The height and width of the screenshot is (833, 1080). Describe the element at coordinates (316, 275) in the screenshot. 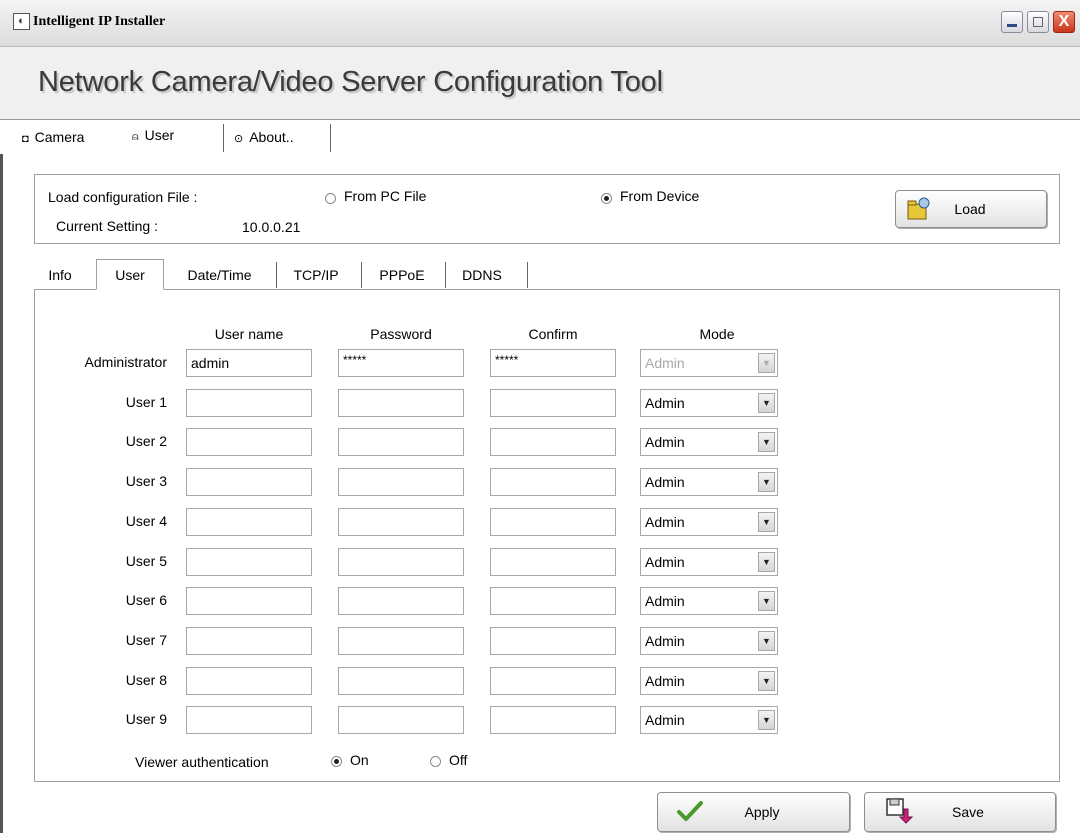

I see `subtab-tcpip: TCP/IP` at that location.